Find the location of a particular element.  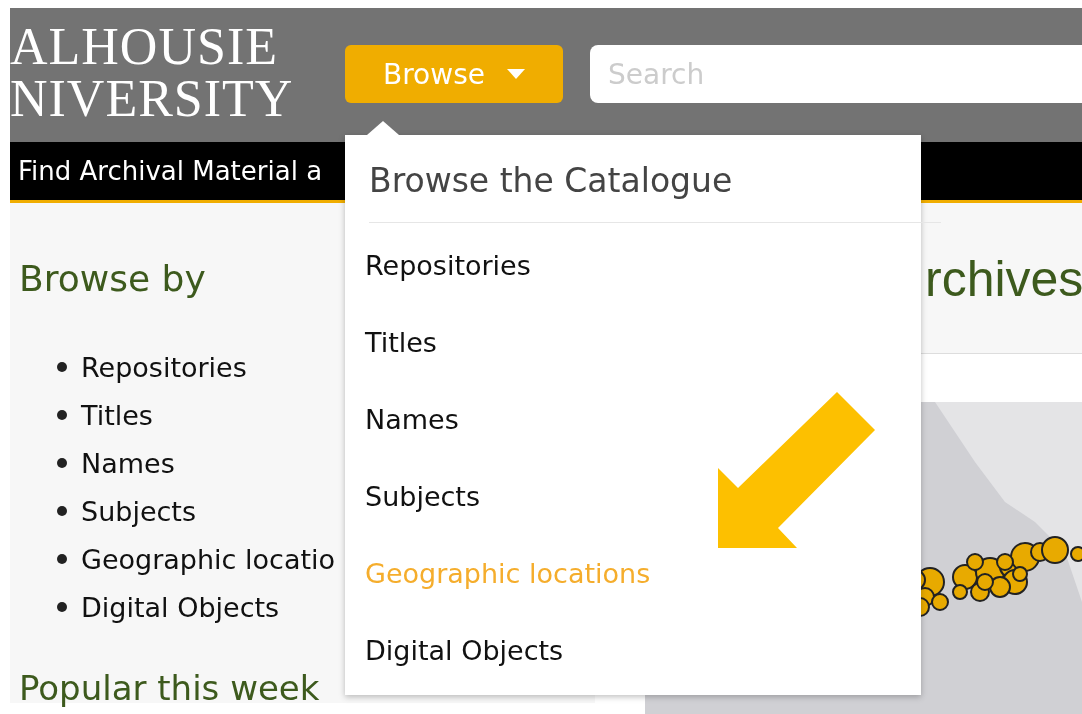

nav-text: Find Archival Material a is located at coordinates (170, 171).